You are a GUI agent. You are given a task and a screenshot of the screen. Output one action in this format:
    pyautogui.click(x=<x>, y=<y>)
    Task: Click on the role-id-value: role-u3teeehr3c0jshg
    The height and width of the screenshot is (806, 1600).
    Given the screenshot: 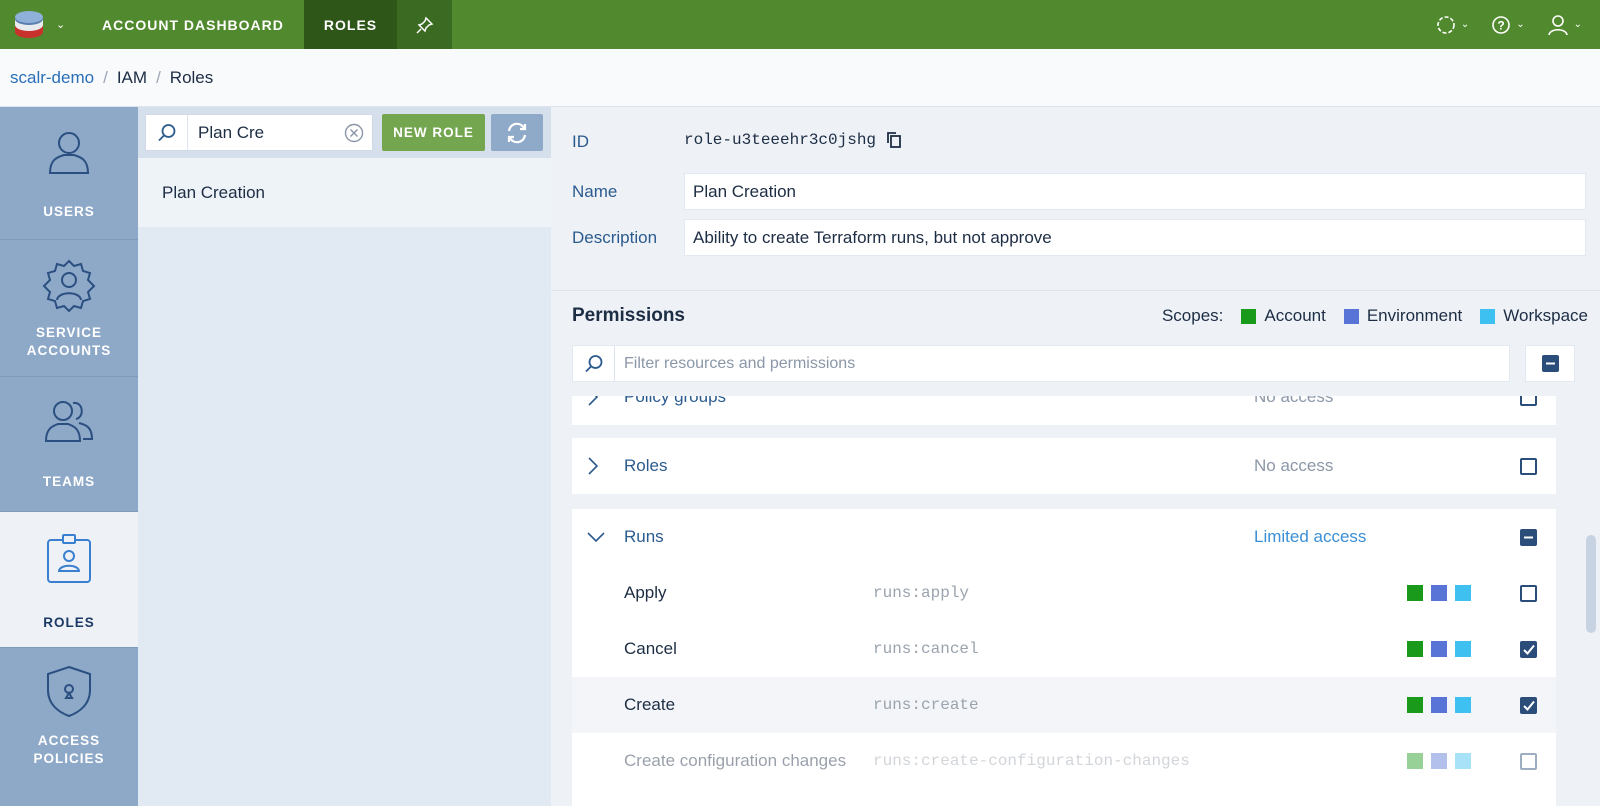 What is the action you would take?
    pyautogui.click(x=793, y=140)
    